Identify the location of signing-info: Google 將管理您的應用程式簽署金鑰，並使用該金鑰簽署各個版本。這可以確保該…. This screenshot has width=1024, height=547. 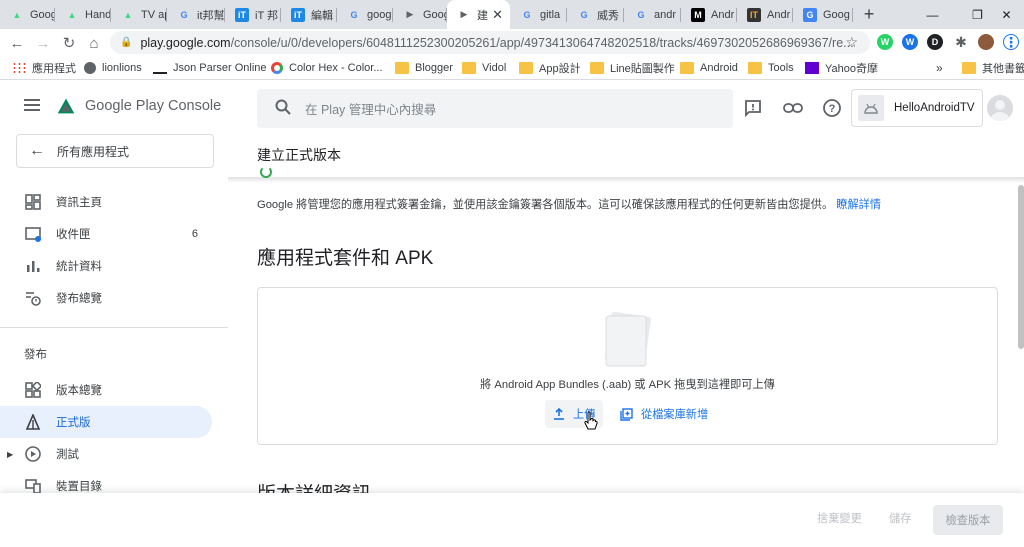
(569, 204).